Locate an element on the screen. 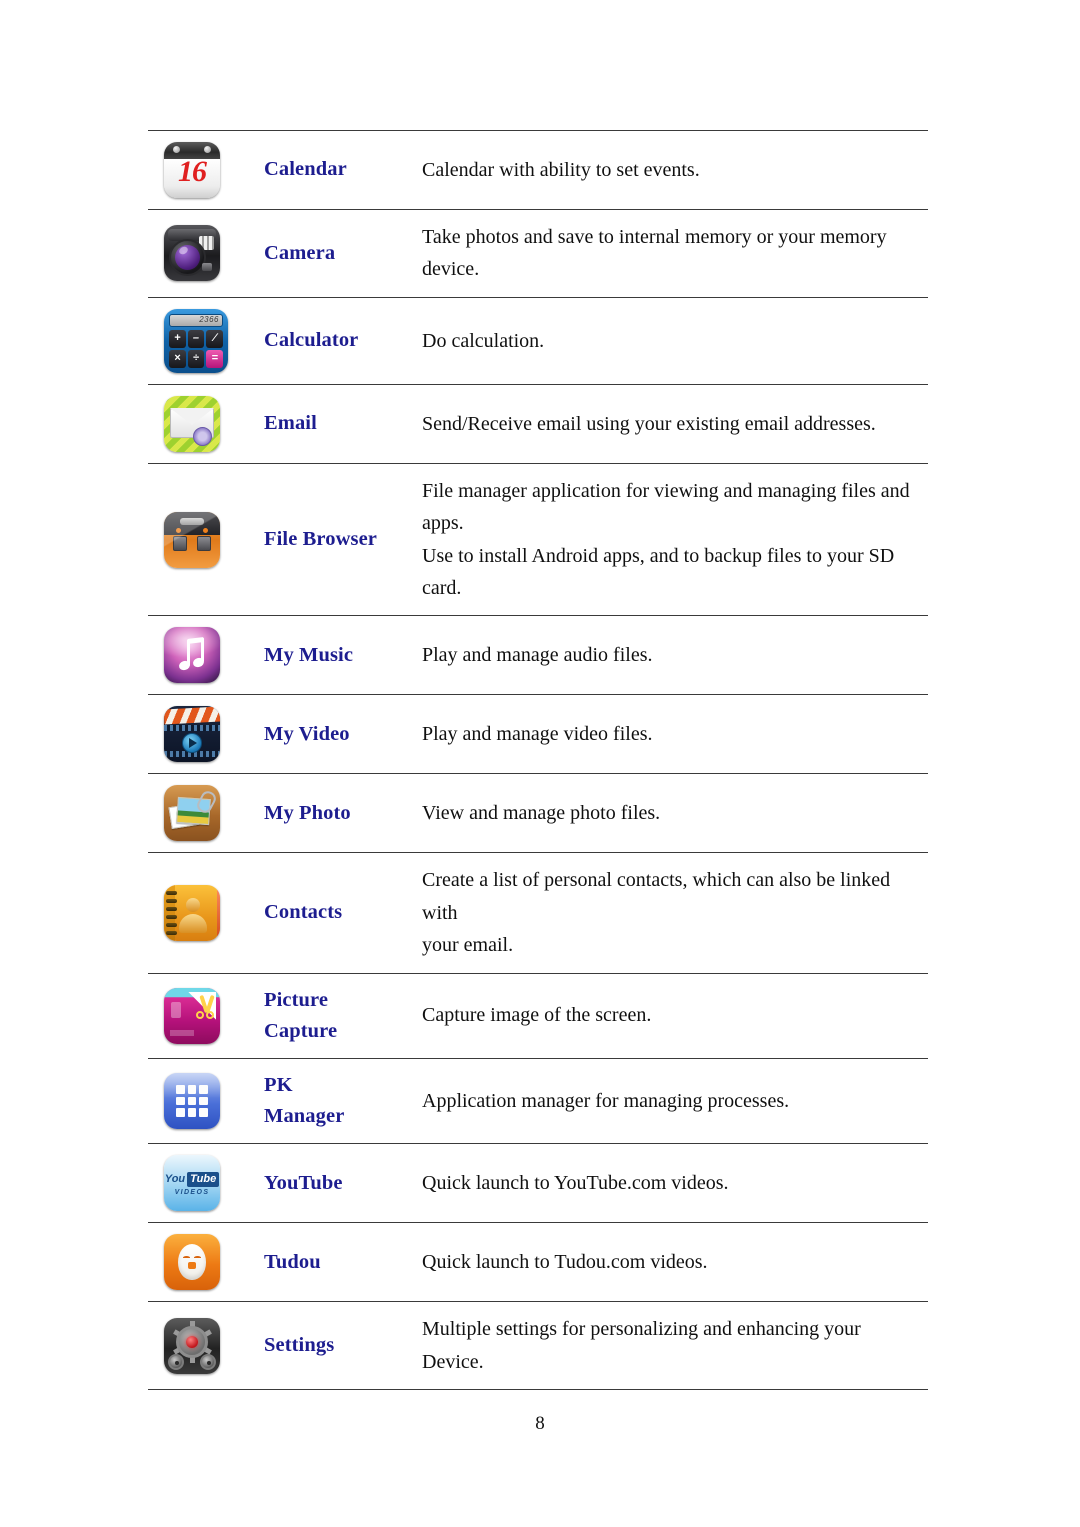 The image size is (1080, 1527). contacts-person-head is located at coordinates (193, 904).